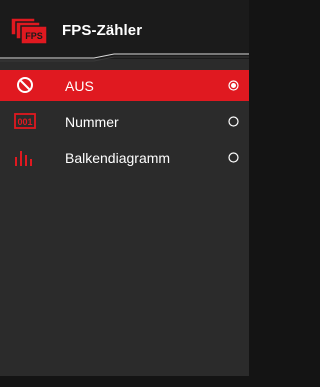  What do you see at coordinates (124, 57) in the screenshot?
I see `header-divider` at bounding box center [124, 57].